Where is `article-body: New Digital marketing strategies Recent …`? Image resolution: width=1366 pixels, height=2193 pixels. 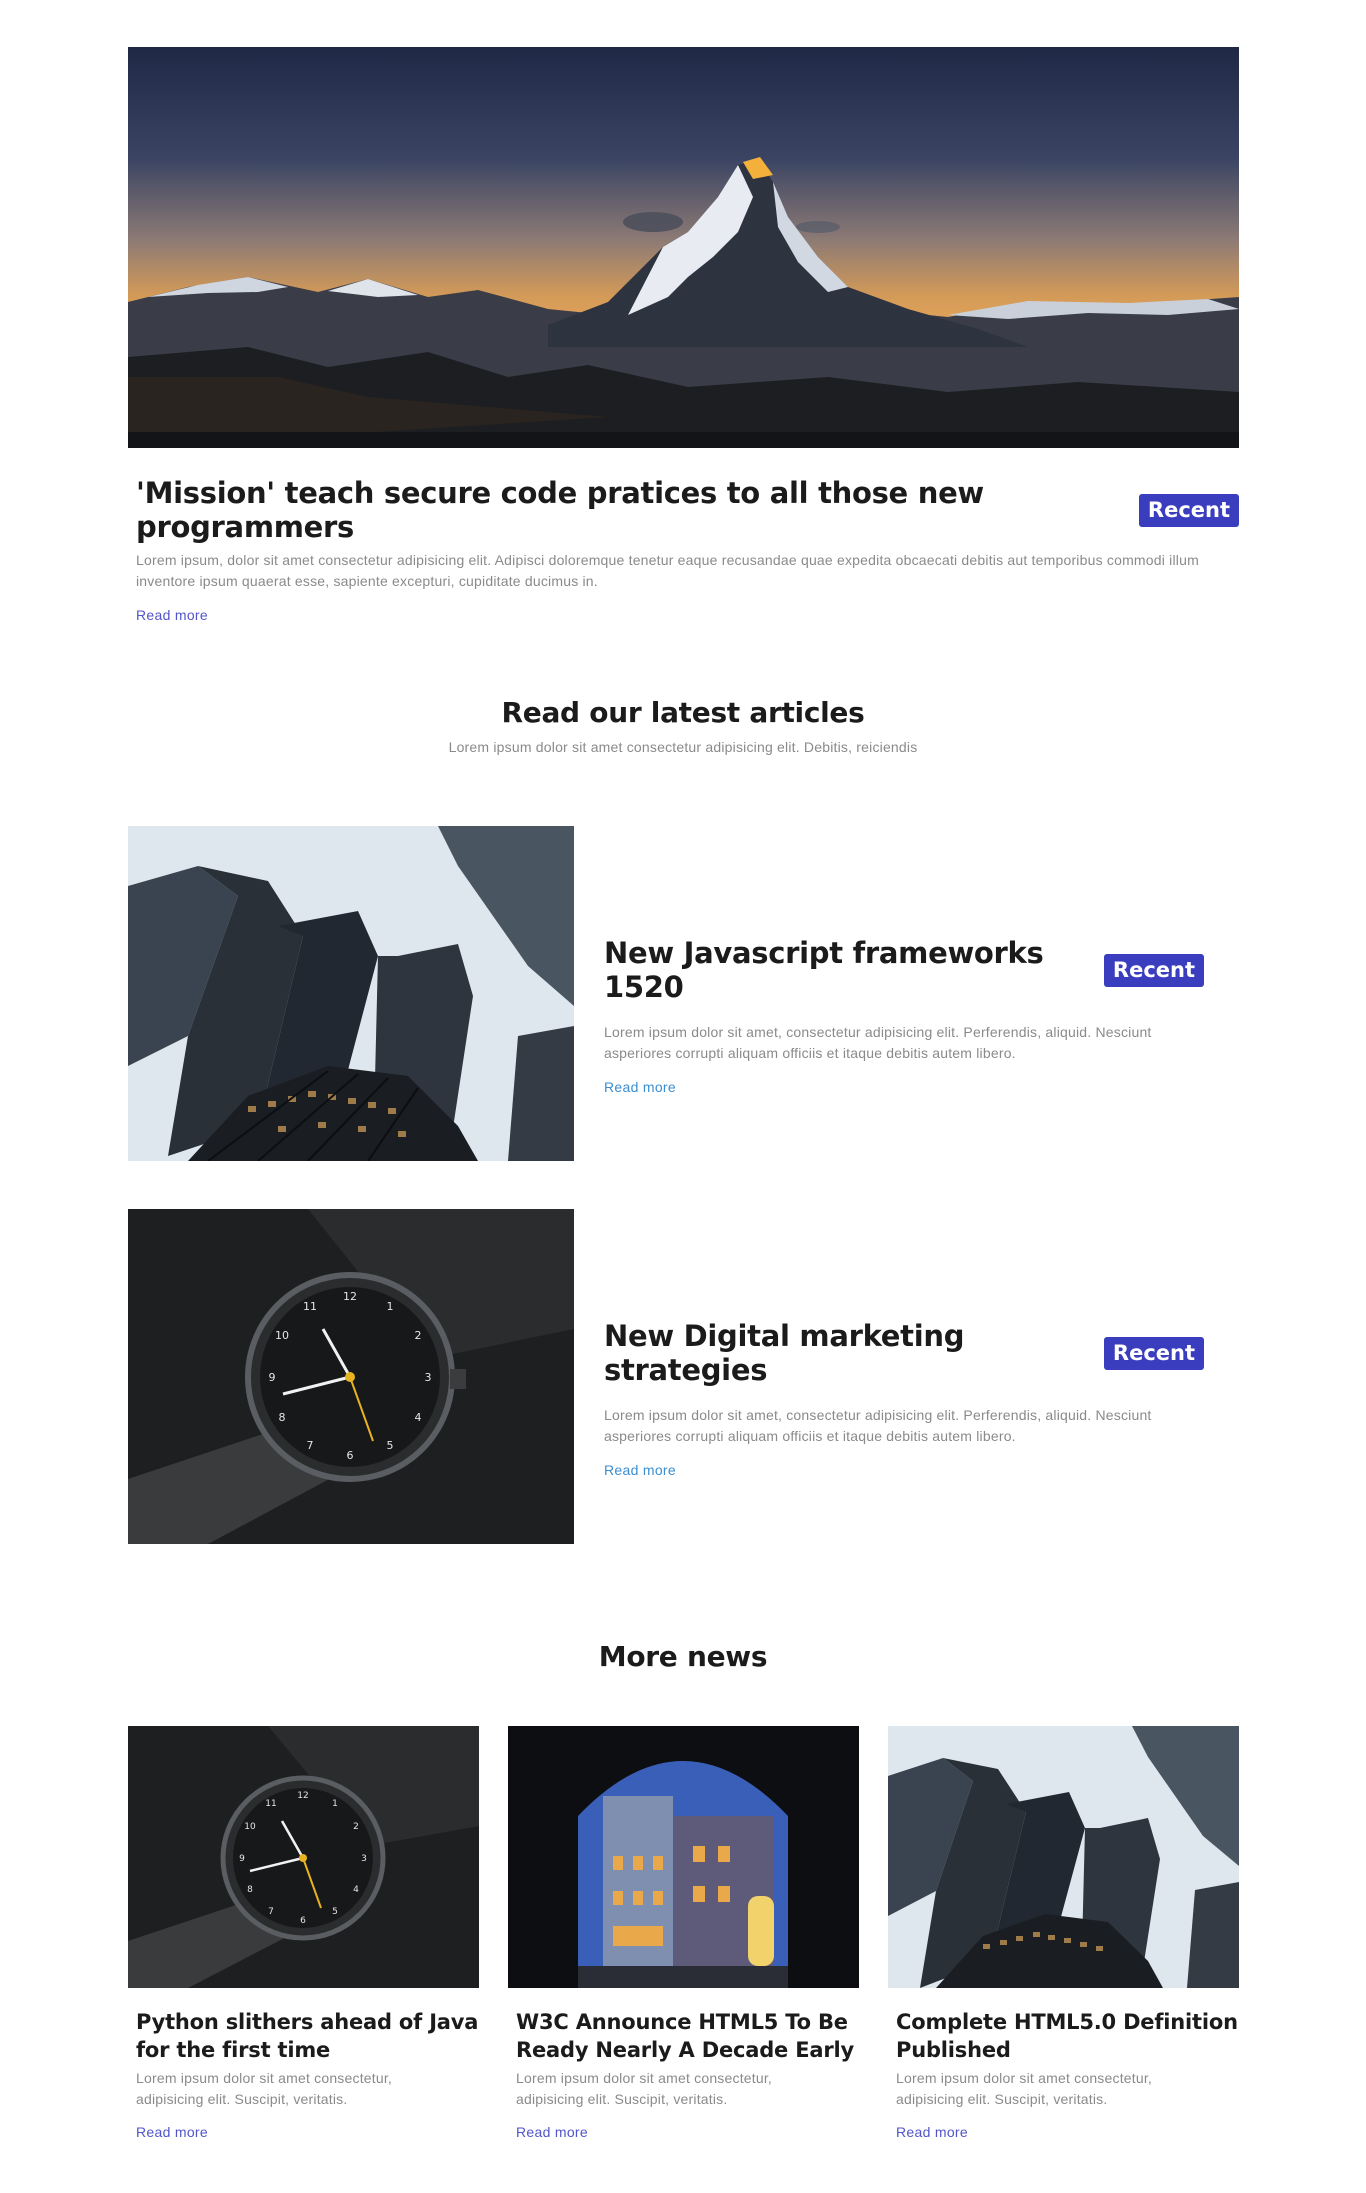
article-body: New Digital marketing strategies Recent … is located at coordinates (904, 1399).